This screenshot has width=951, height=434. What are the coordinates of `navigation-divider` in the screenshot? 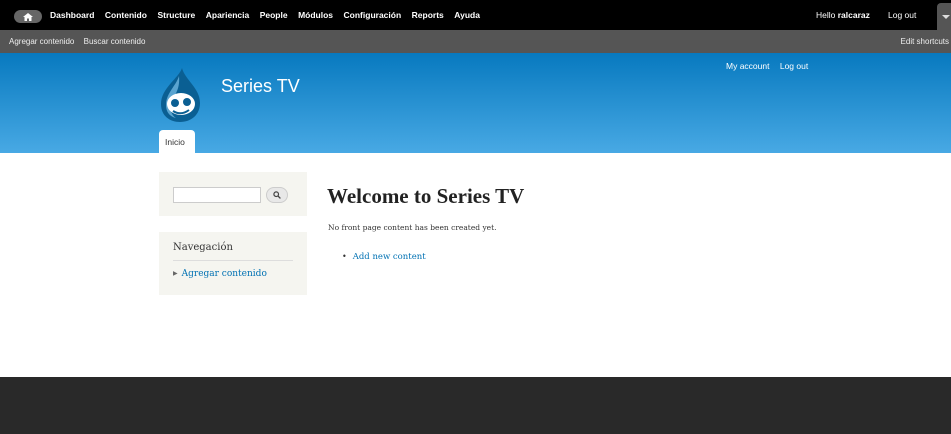 It's located at (233, 260).